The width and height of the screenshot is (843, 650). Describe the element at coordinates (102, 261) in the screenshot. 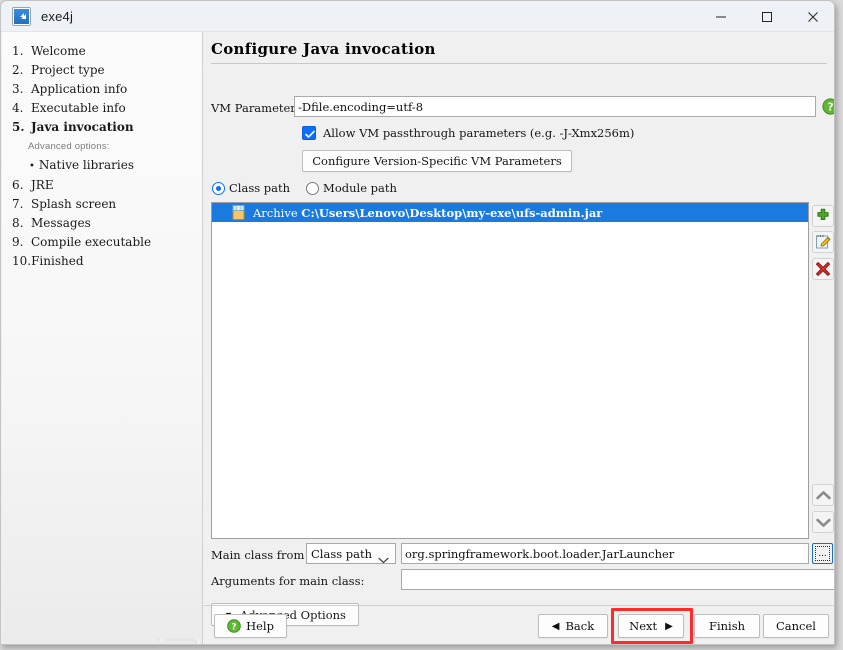

I see `sidebar-item-finished: 10.Finished` at that location.